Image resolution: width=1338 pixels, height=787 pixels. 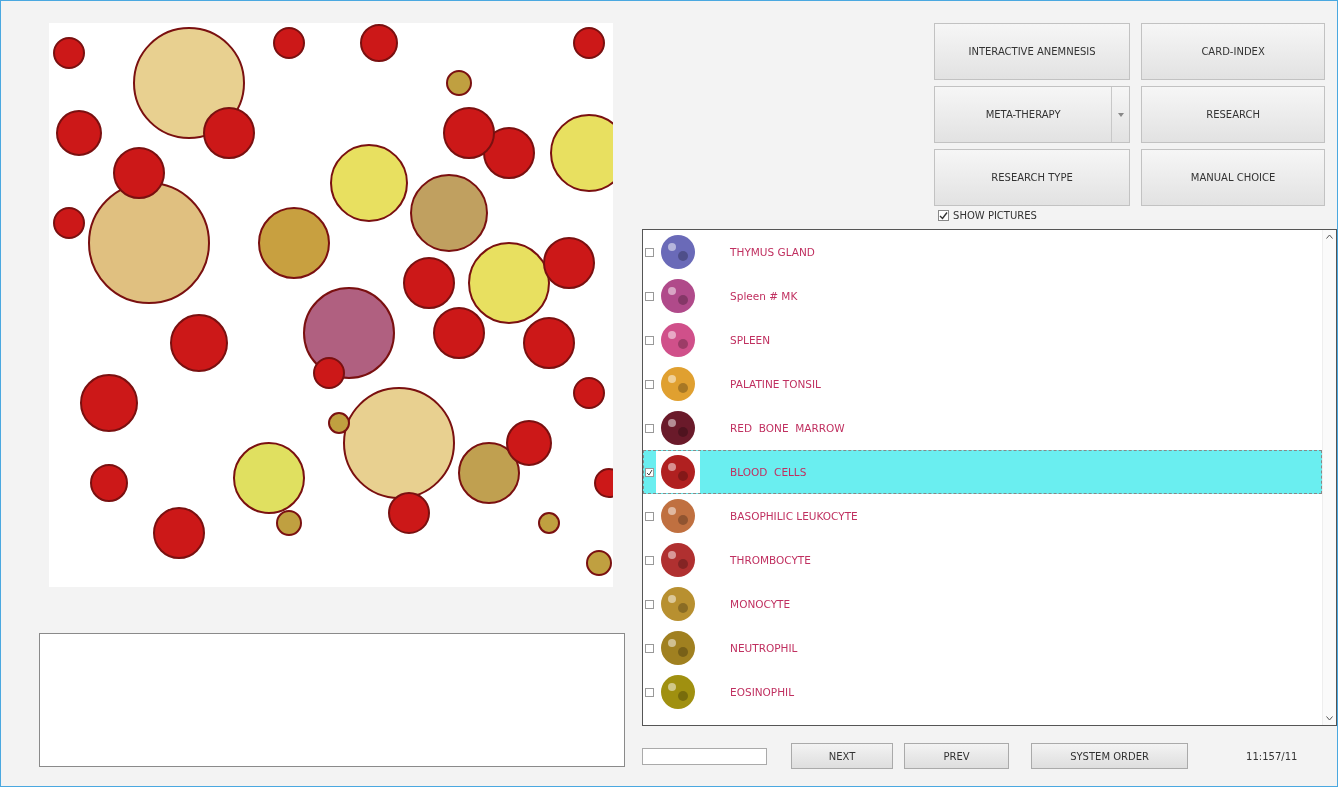 What do you see at coordinates (1120, 114) in the screenshot?
I see `caret-icon` at bounding box center [1120, 114].